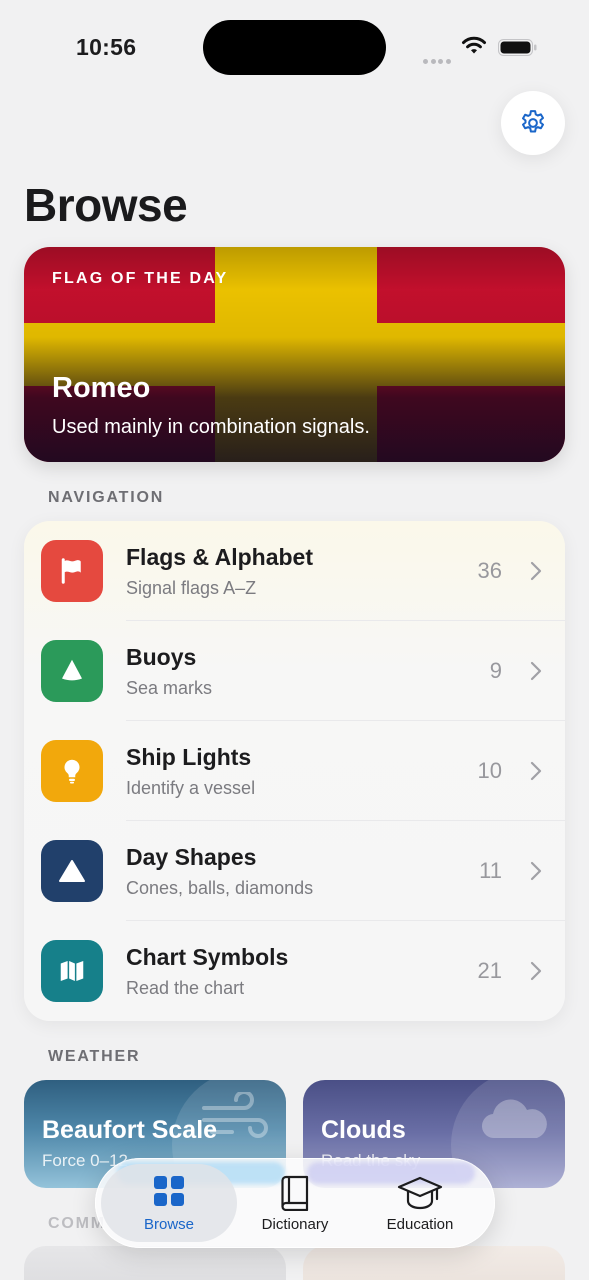 The image size is (589, 1280). I want to click on cellular-signal-icon, so click(438, 60).